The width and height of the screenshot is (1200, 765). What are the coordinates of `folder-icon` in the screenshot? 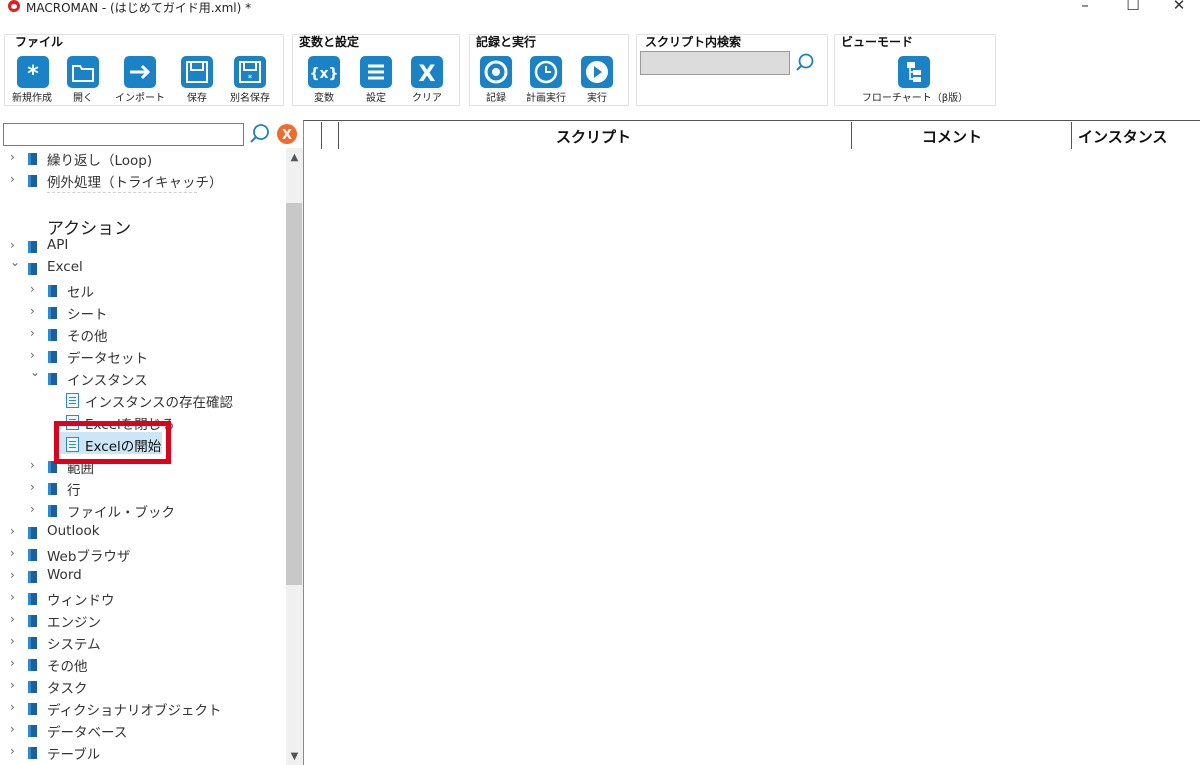 It's located at (83, 72).